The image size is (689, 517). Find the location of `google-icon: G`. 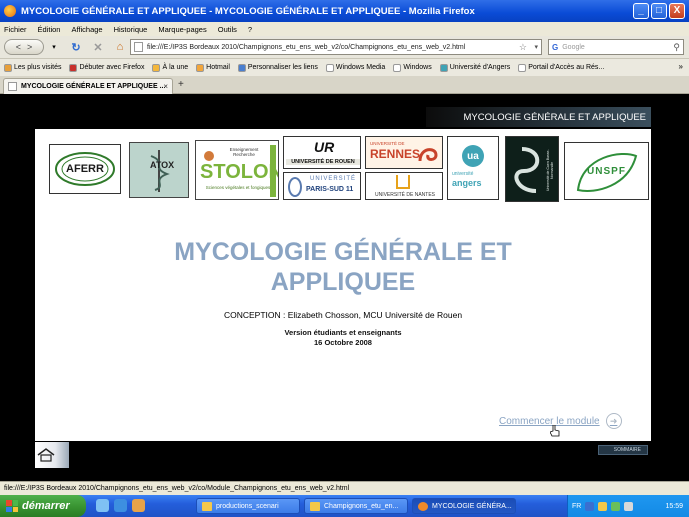

google-icon: G is located at coordinates (555, 47).